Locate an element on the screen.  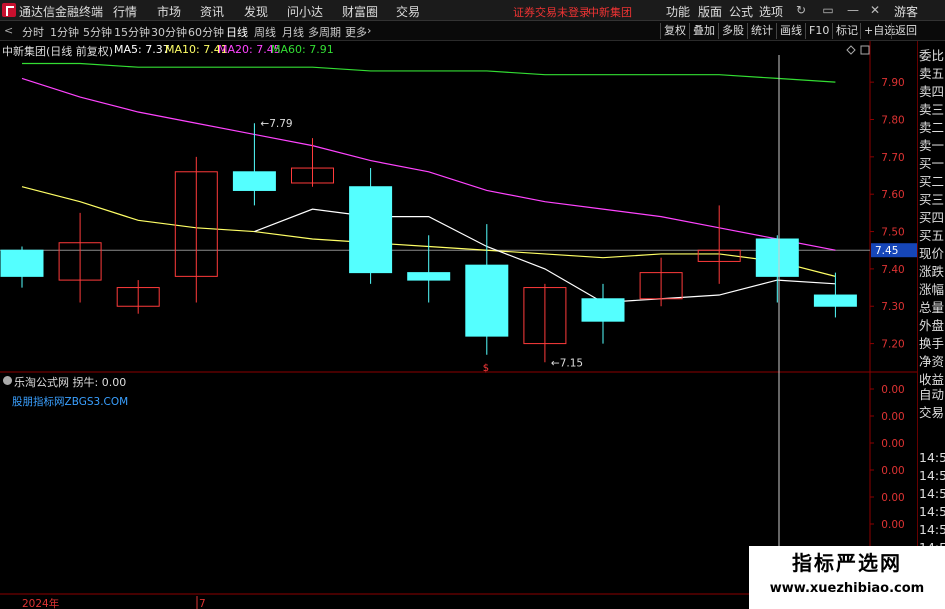
login-notice: 证券交易未登录 is located at coordinates (551, 12).